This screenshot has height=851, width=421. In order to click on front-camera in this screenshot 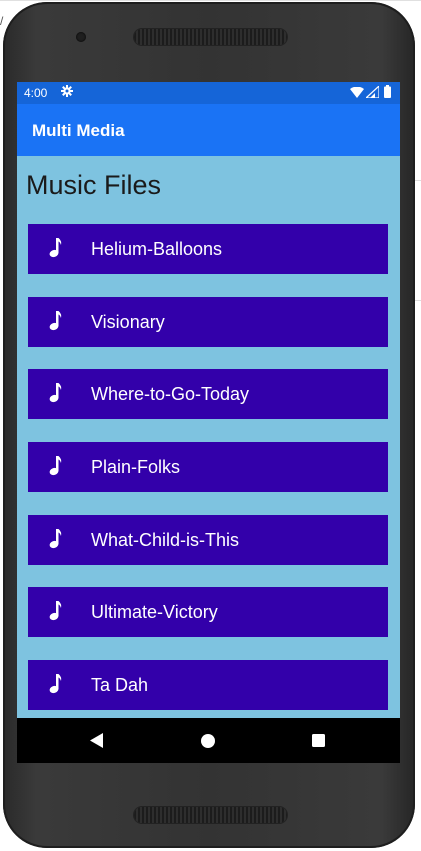, I will do `click(81, 37)`.